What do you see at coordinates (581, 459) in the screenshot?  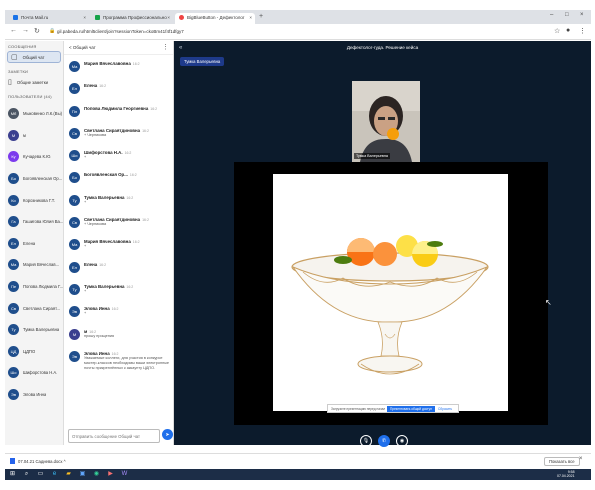 I see `close-downloads-button: ×` at bounding box center [581, 459].